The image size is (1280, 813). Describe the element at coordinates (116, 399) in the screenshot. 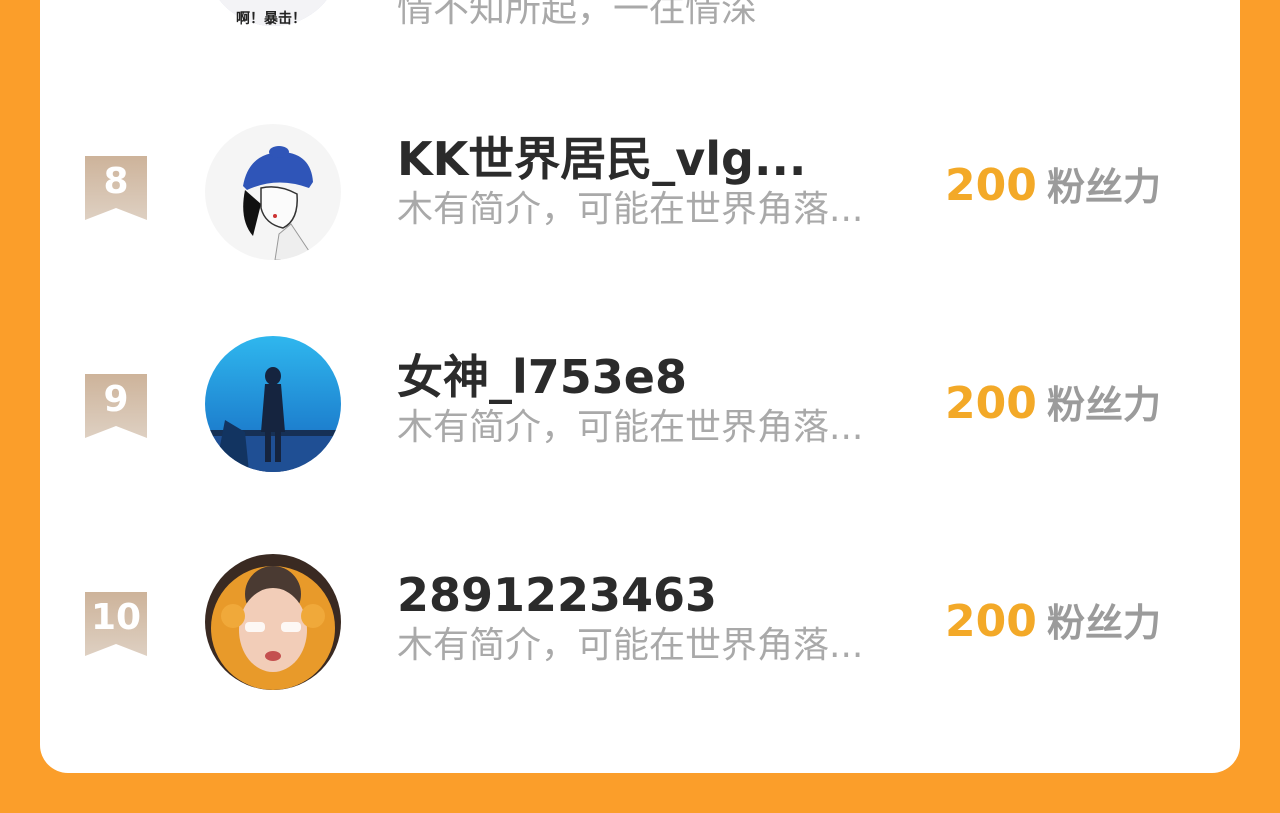

I see `rank-number: 9` at that location.